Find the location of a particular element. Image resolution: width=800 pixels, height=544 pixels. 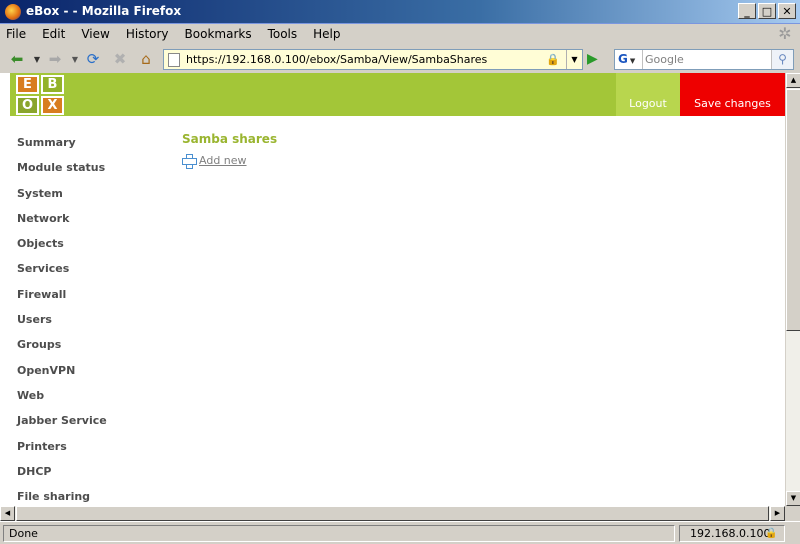

logout-button: Logout is located at coordinates (648, 94).